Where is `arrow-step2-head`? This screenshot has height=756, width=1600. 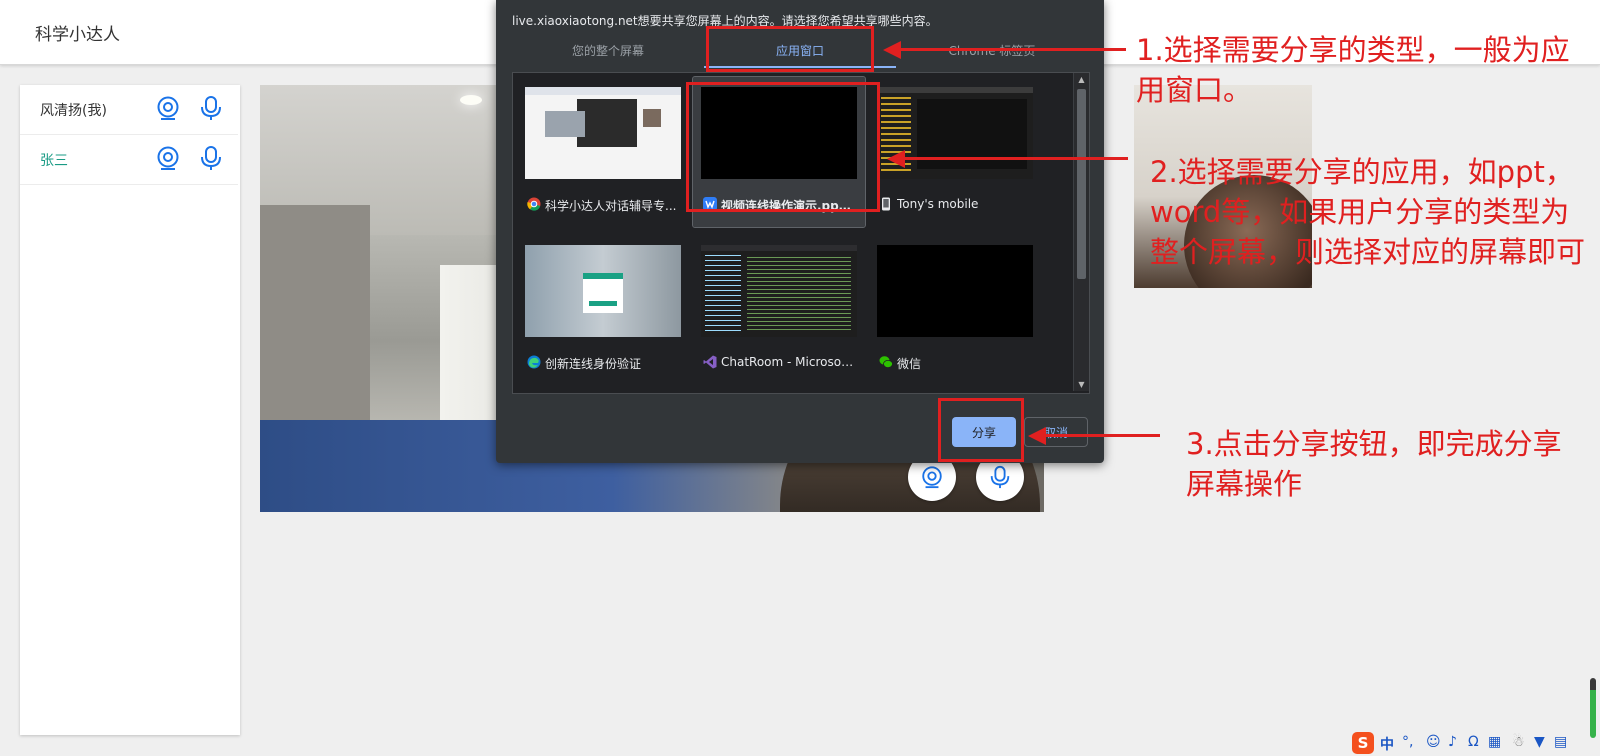
arrow-step2-head is located at coordinates (896, 159).